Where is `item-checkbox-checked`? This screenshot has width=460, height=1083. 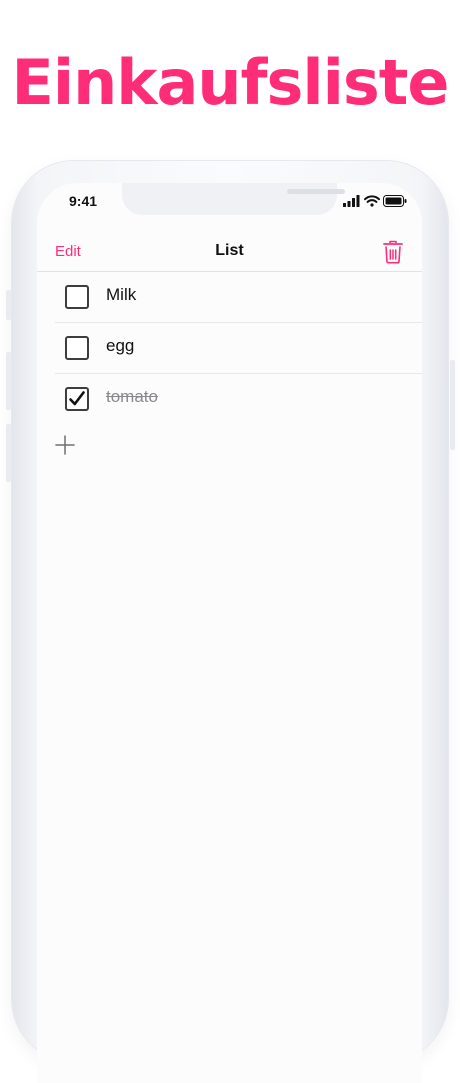 item-checkbox-checked is located at coordinates (77, 399).